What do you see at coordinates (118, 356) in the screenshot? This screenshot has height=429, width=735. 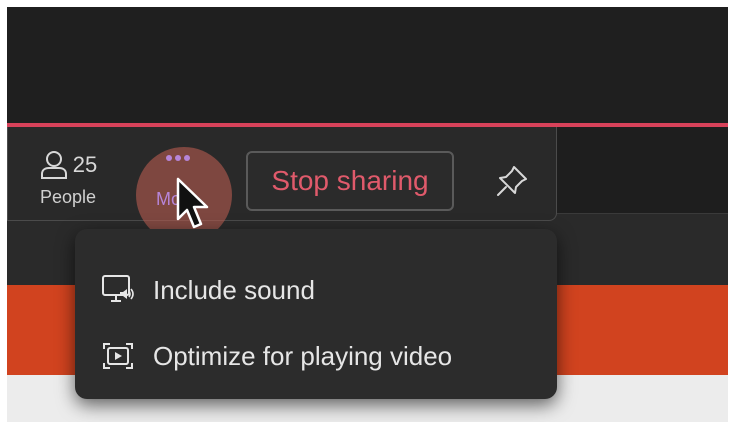 I see `video-frame-icon` at bounding box center [118, 356].